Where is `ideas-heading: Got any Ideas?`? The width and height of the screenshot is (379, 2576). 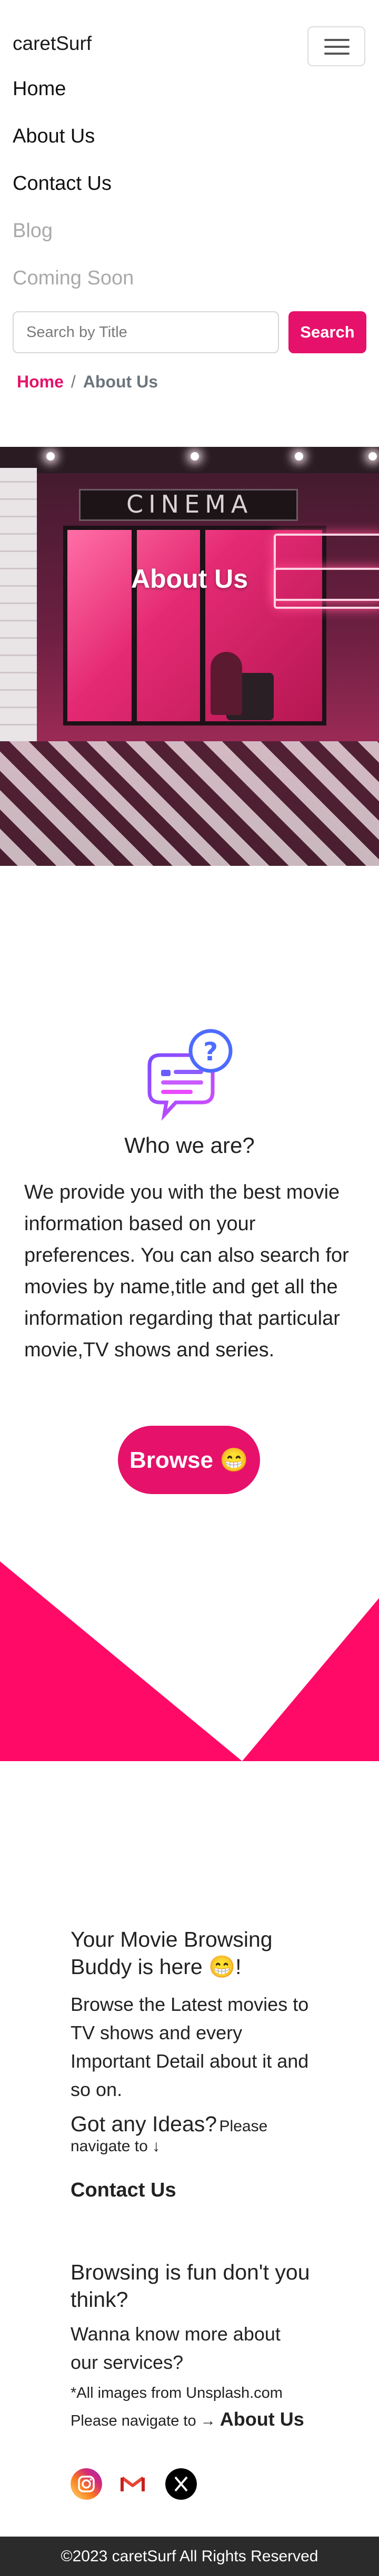
ideas-heading: Got any Ideas? is located at coordinates (144, 2124).